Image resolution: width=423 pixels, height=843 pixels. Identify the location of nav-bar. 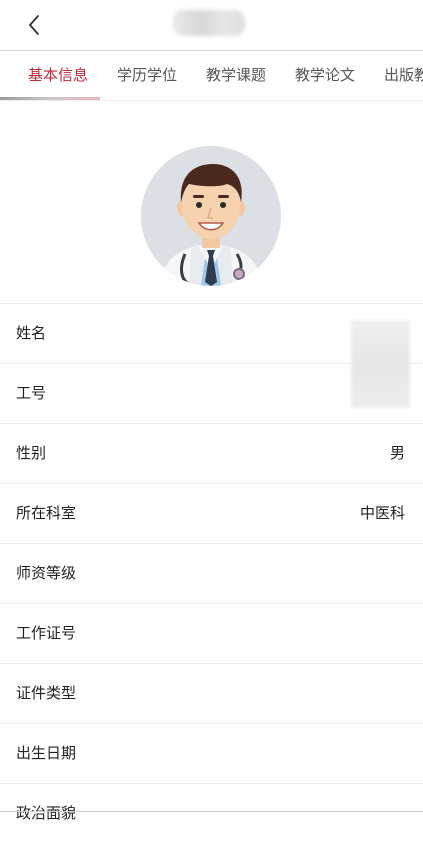
(211, 25).